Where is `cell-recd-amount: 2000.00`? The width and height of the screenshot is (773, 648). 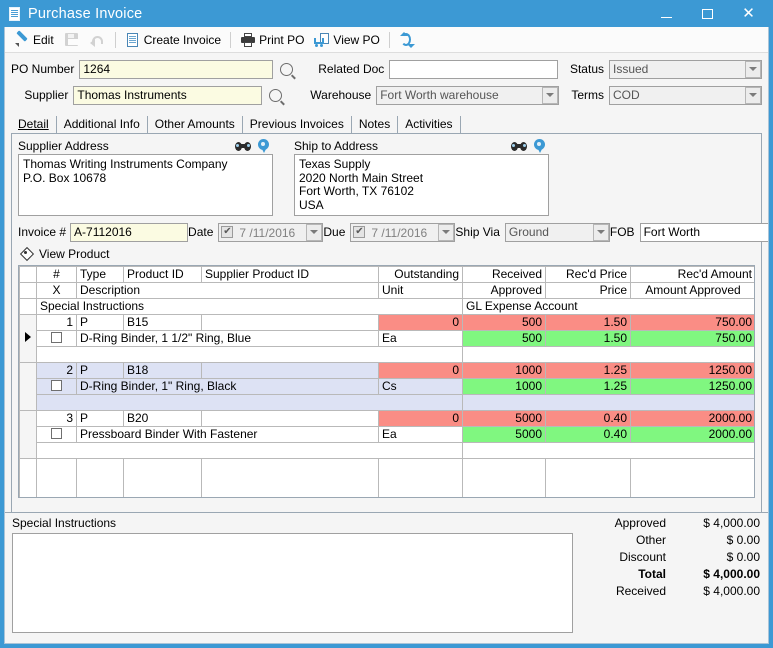
cell-recd-amount: 2000.00 is located at coordinates (692, 418).